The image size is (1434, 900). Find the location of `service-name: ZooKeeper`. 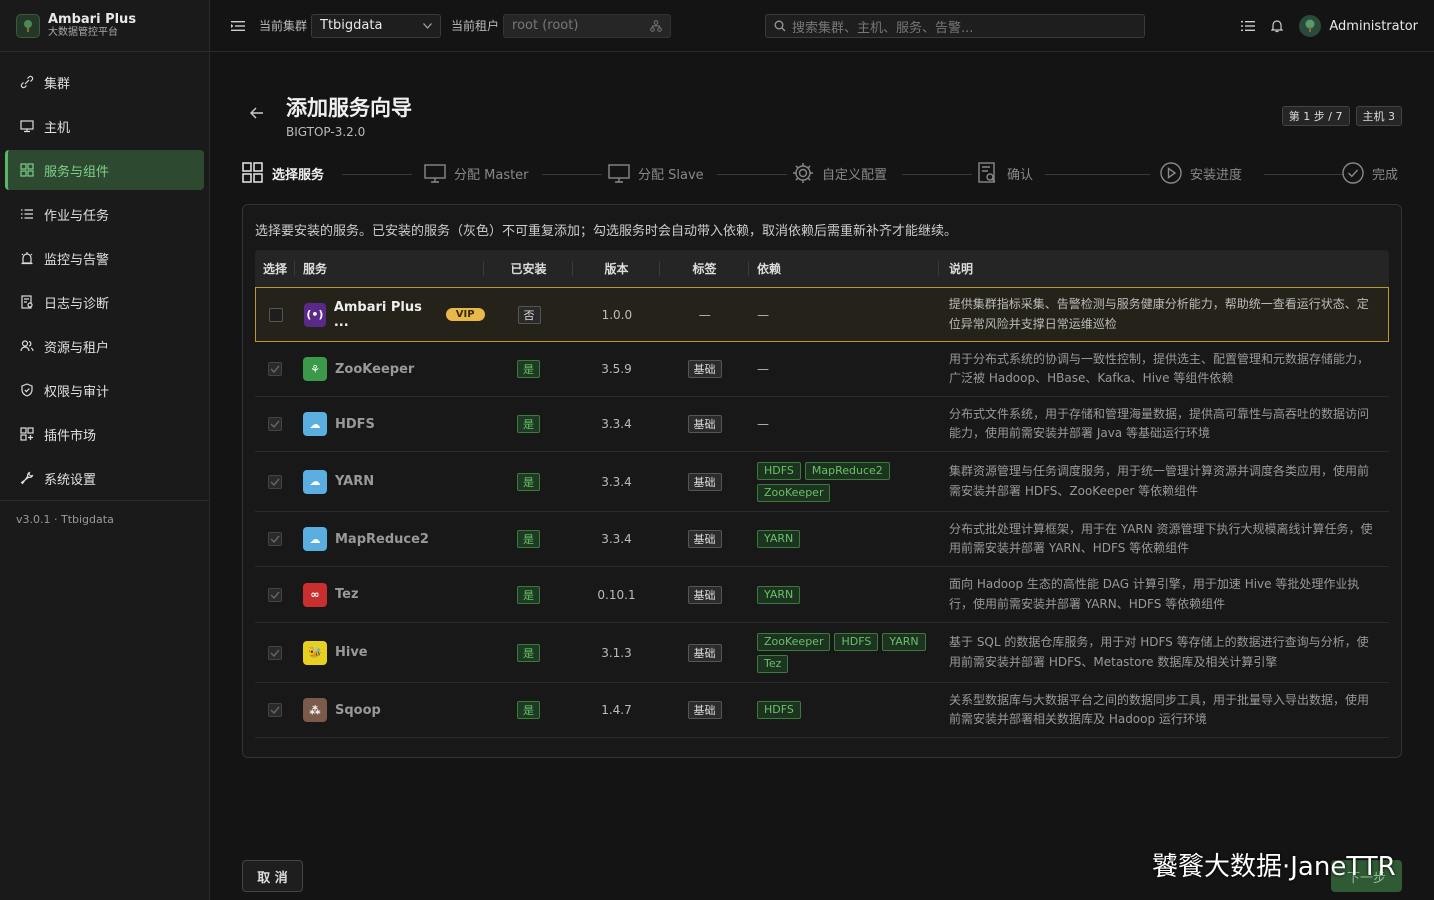

service-name: ZooKeeper is located at coordinates (375, 369).